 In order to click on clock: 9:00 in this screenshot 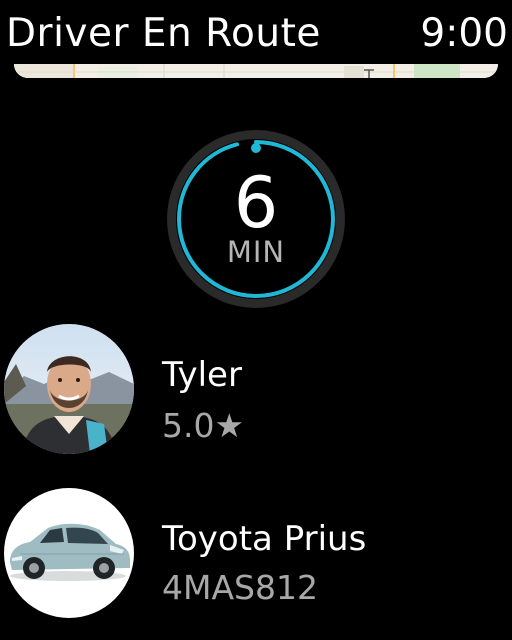, I will do `click(464, 33)`.